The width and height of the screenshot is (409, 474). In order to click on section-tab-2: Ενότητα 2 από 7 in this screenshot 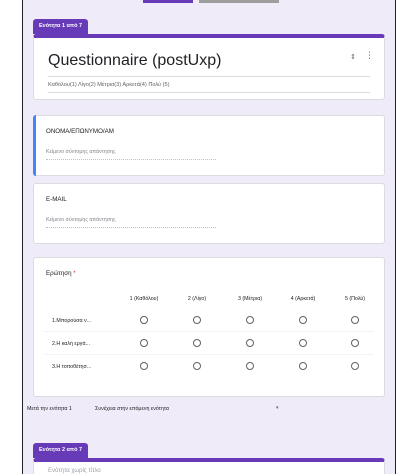, I will do `click(61, 450)`.